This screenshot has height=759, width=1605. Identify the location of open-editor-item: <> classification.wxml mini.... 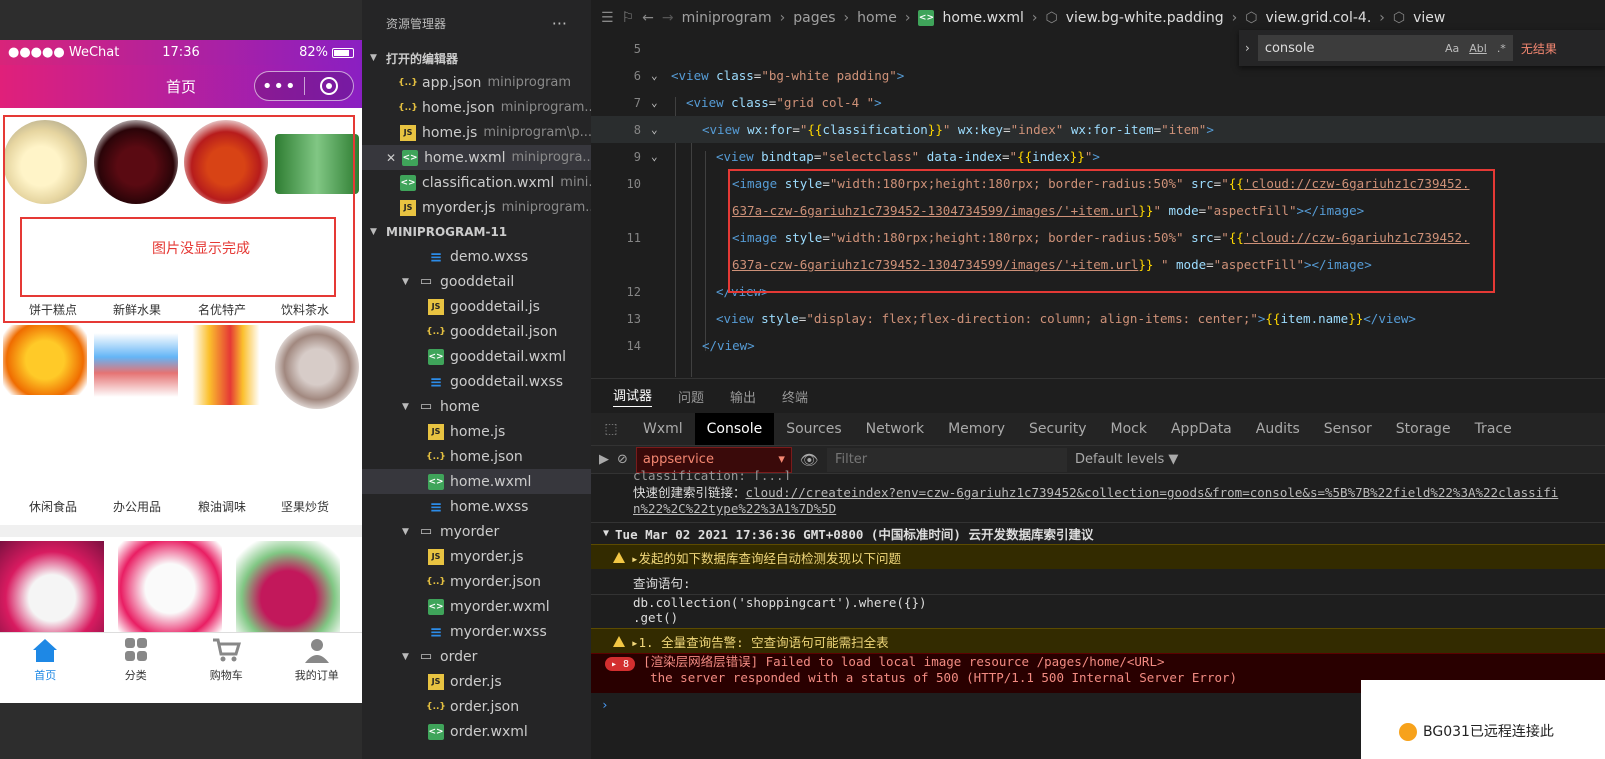
(476, 182).